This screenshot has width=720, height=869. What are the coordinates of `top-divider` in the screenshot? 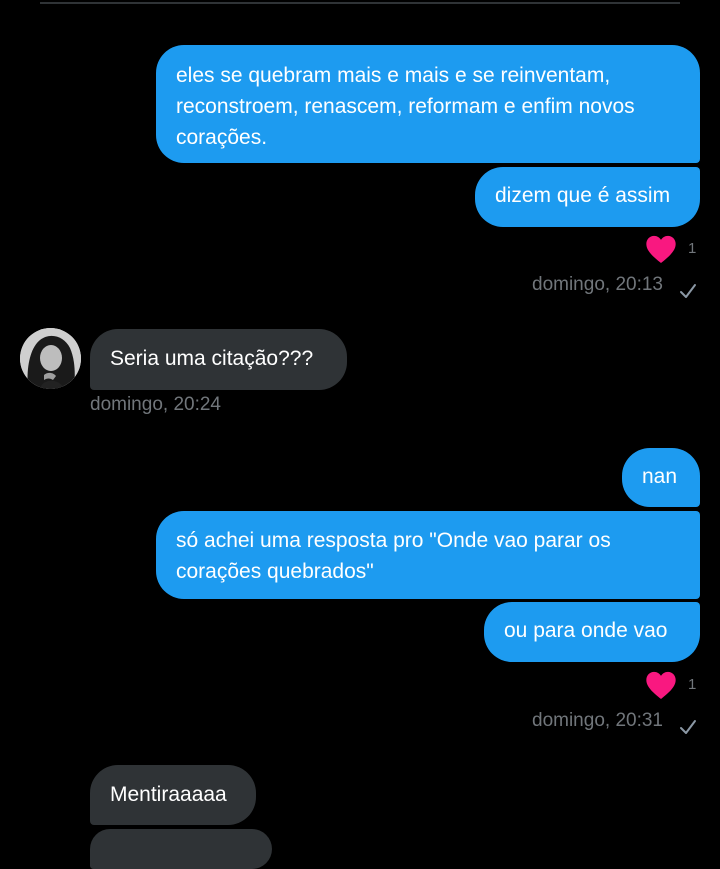 It's located at (360, 3).